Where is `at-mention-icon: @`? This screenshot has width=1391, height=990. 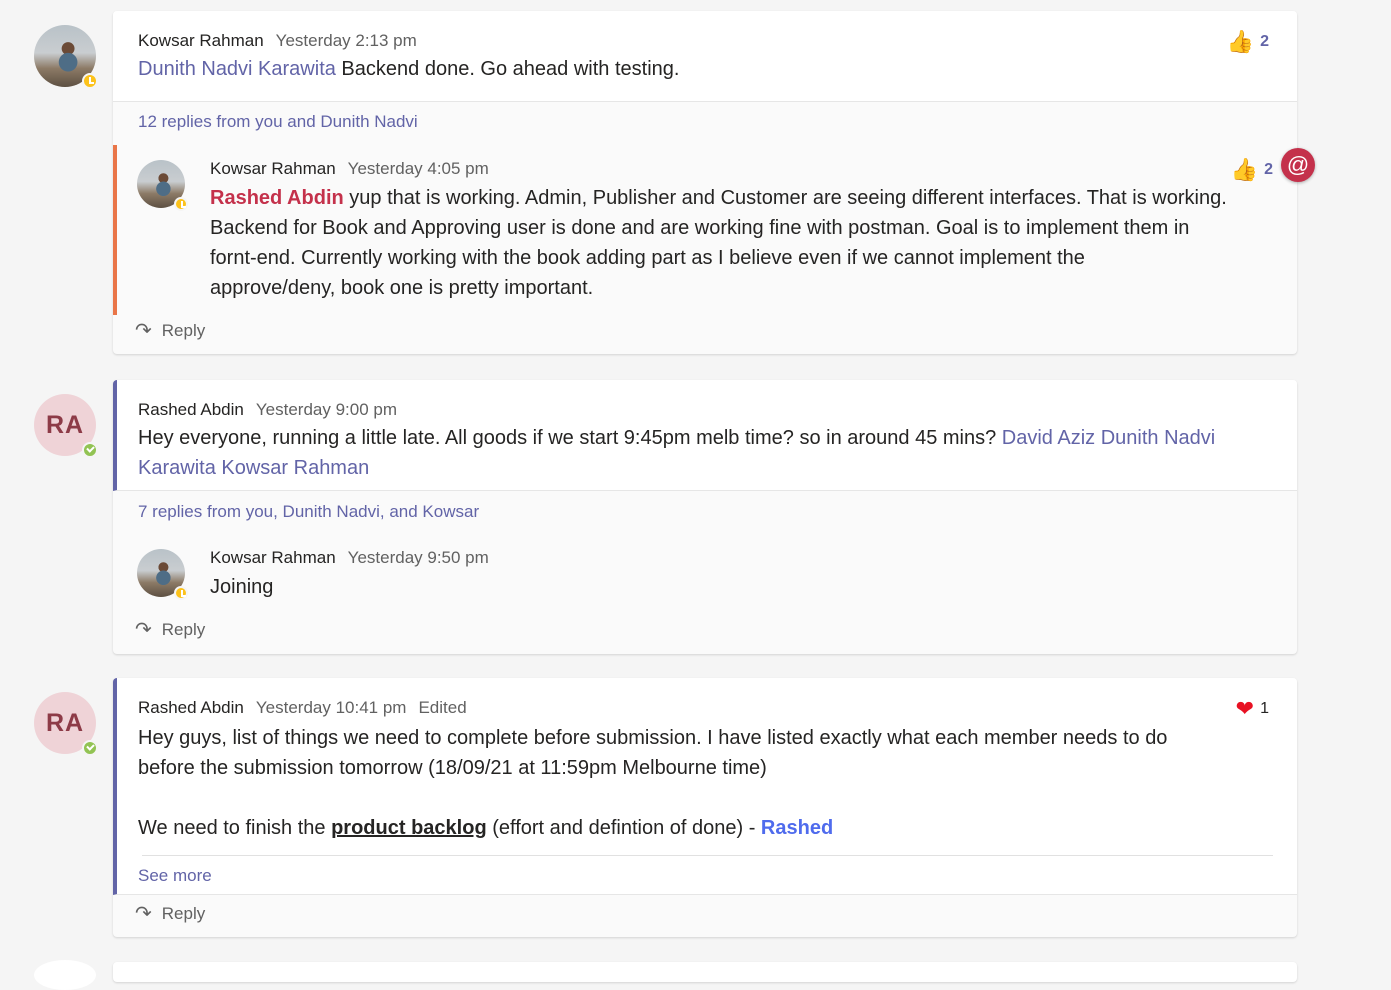
at-mention-icon: @ is located at coordinates (1298, 165).